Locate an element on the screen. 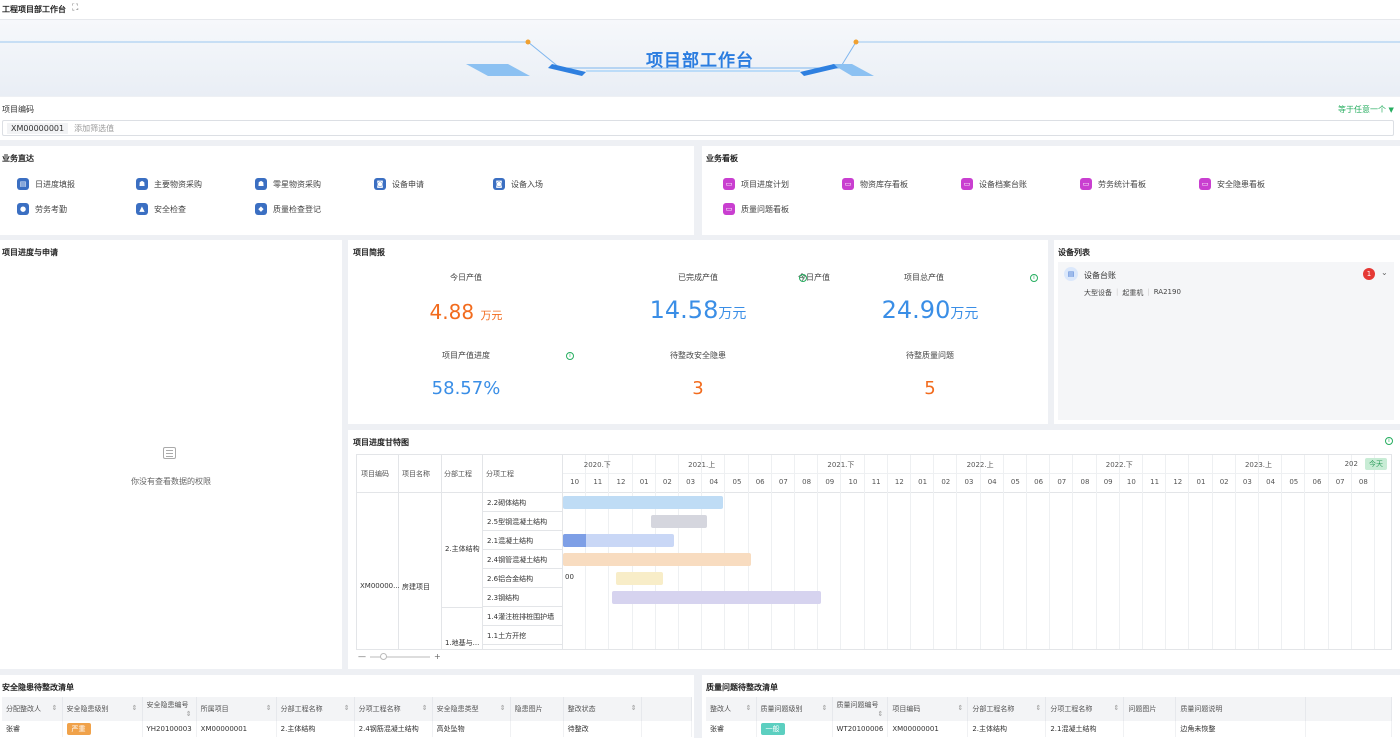 Image resolution: width=1400 pixels, height=738 pixels. table-cell: 张睿 is located at coordinates (731, 729).